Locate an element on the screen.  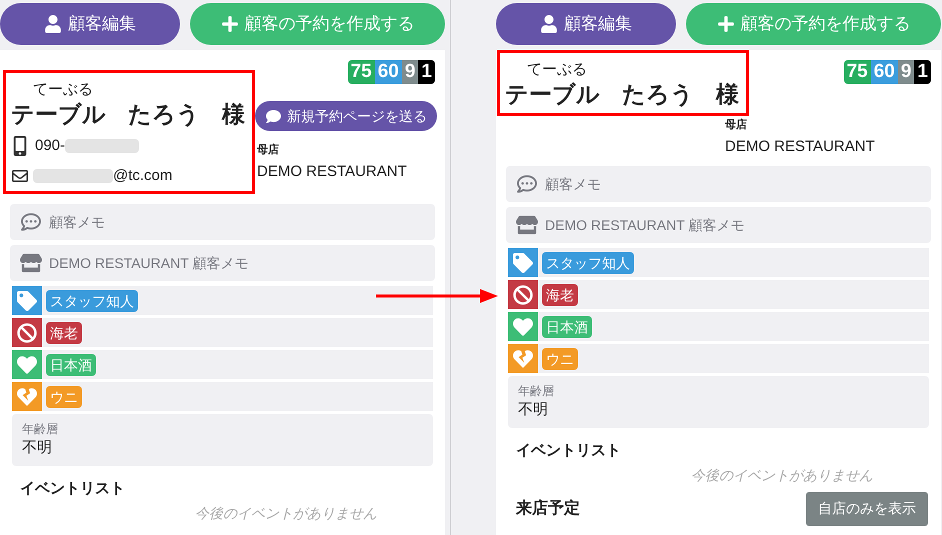
email-address: @tc.com is located at coordinates (142, 176).